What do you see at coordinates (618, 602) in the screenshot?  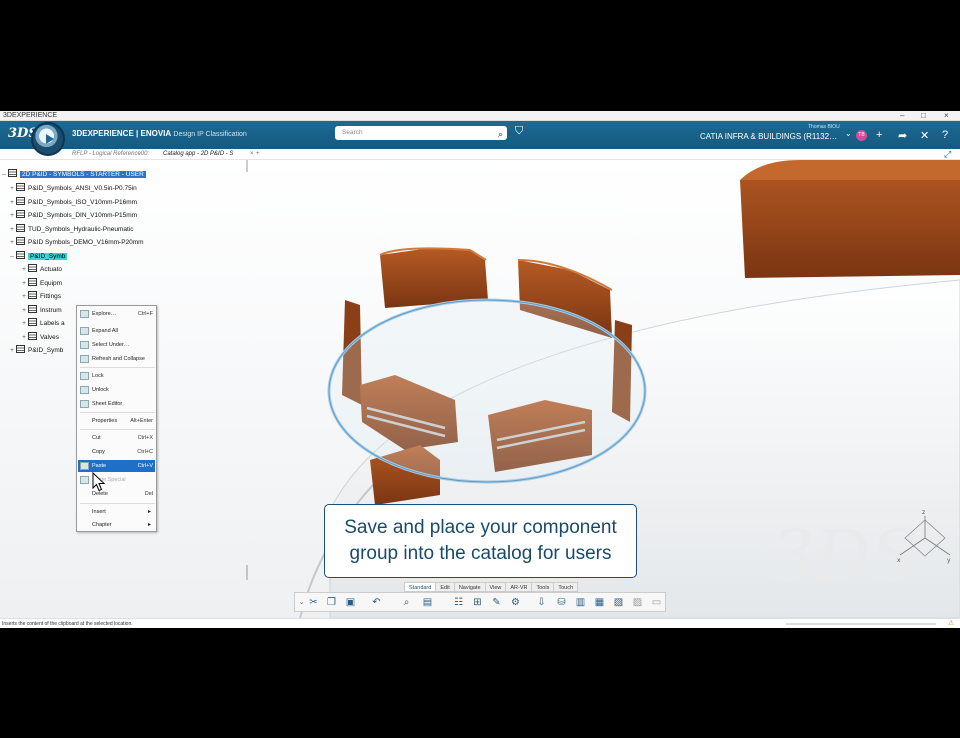 I see `report-icon: ▧` at bounding box center [618, 602].